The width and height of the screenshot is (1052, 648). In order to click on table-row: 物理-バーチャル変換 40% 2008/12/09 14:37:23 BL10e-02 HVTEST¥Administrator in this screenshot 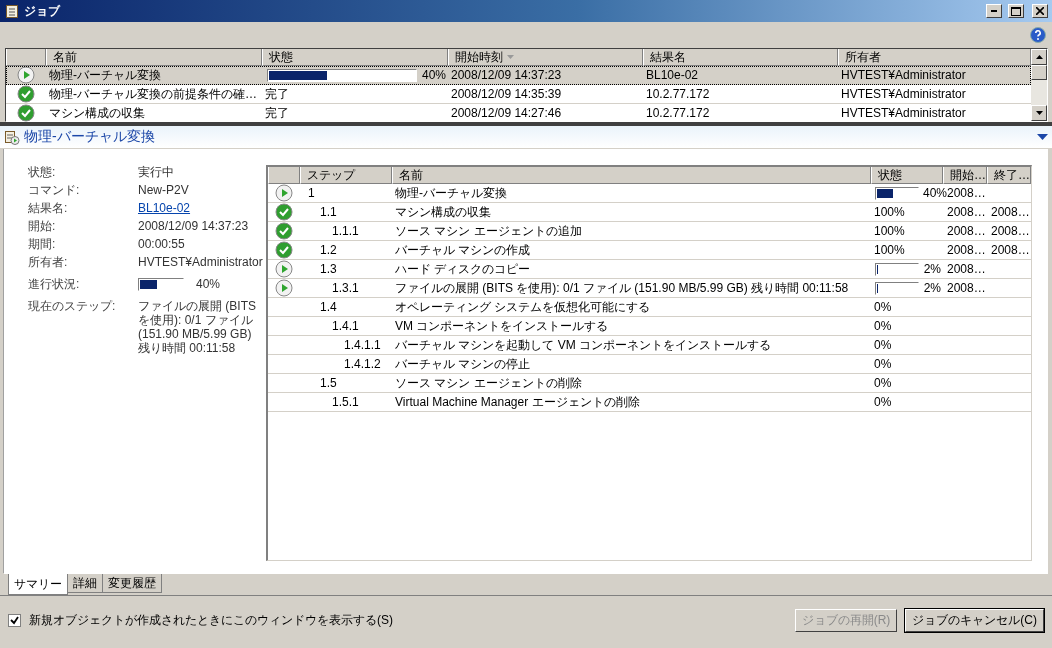, I will do `click(518, 75)`.